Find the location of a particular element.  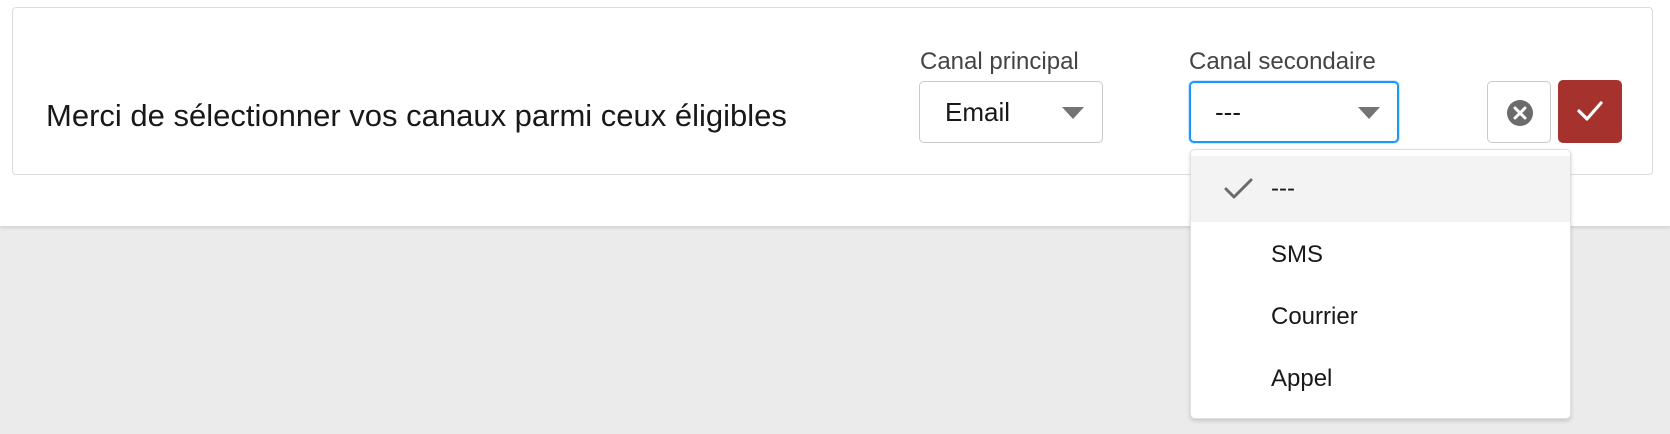

primary-channel-select: Email is located at coordinates (1011, 112).